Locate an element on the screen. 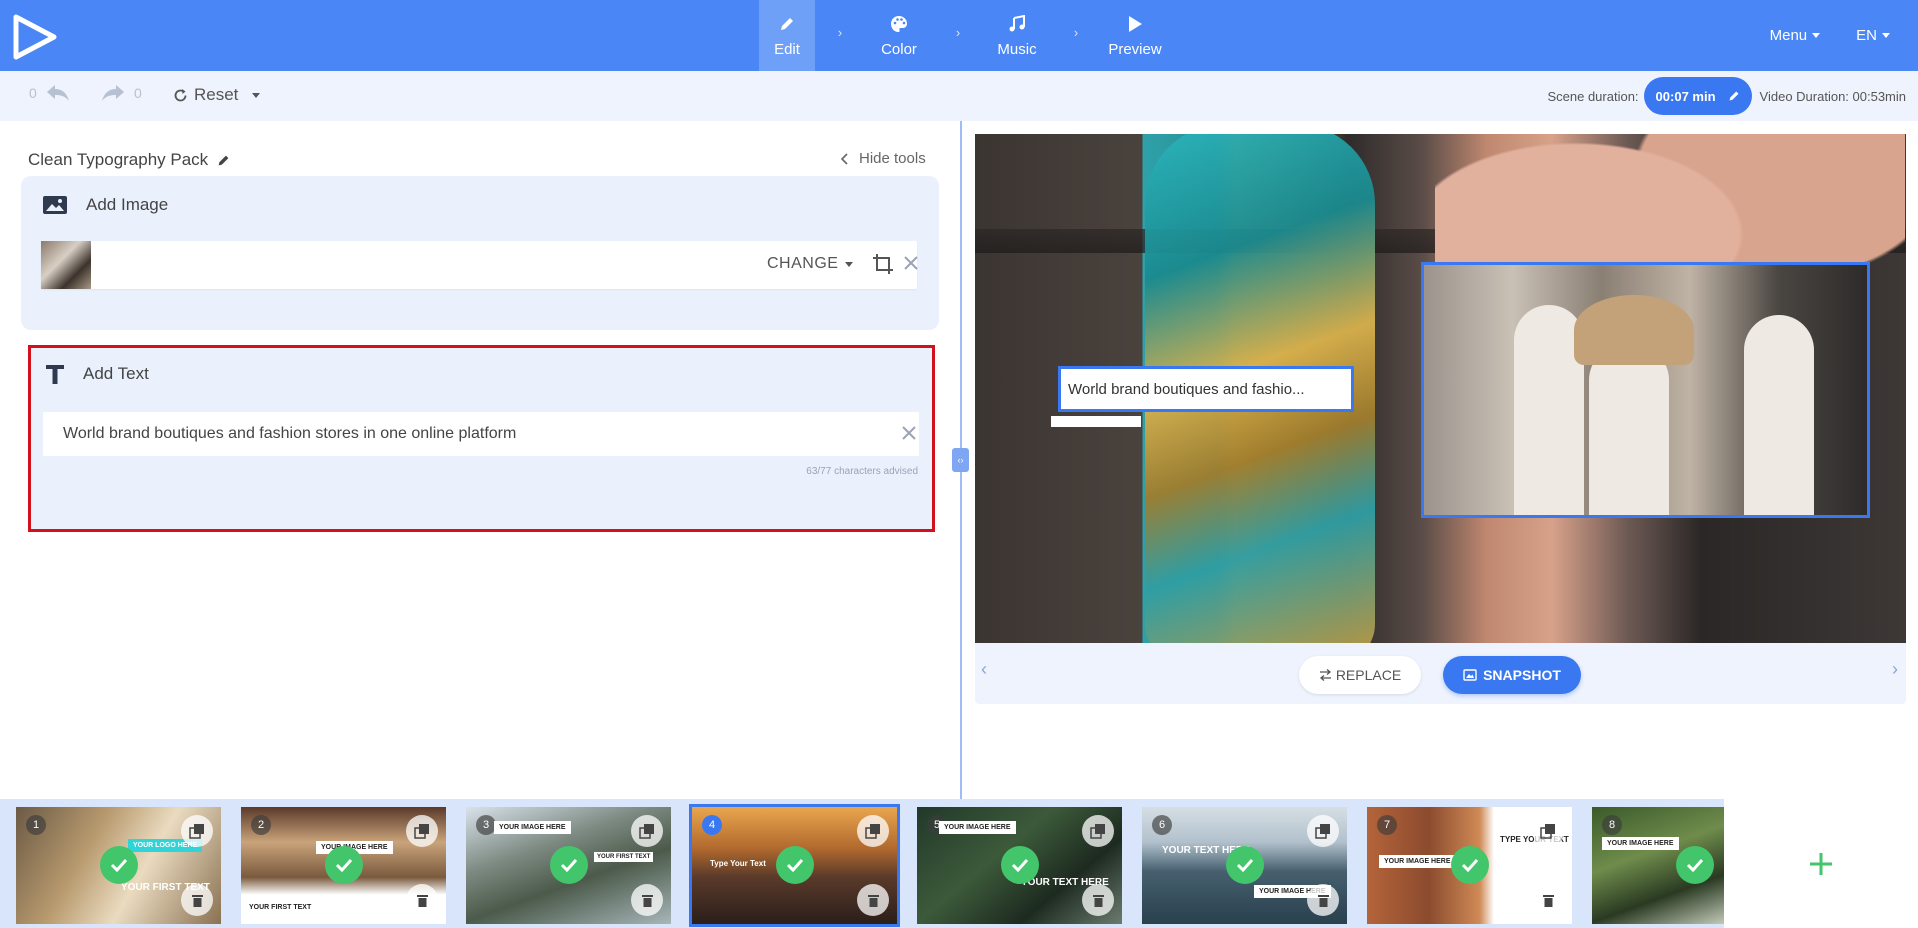 The width and height of the screenshot is (1918, 928). scene-duration-value: 00:07 min is located at coordinates (1685, 96).